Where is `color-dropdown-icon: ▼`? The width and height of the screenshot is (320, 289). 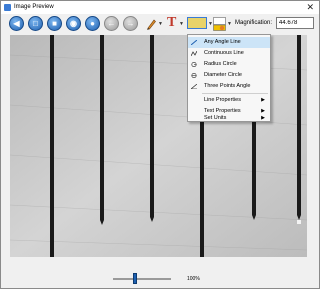
color-dropdown-icon: ▼ is located at coordinates (229, 24).